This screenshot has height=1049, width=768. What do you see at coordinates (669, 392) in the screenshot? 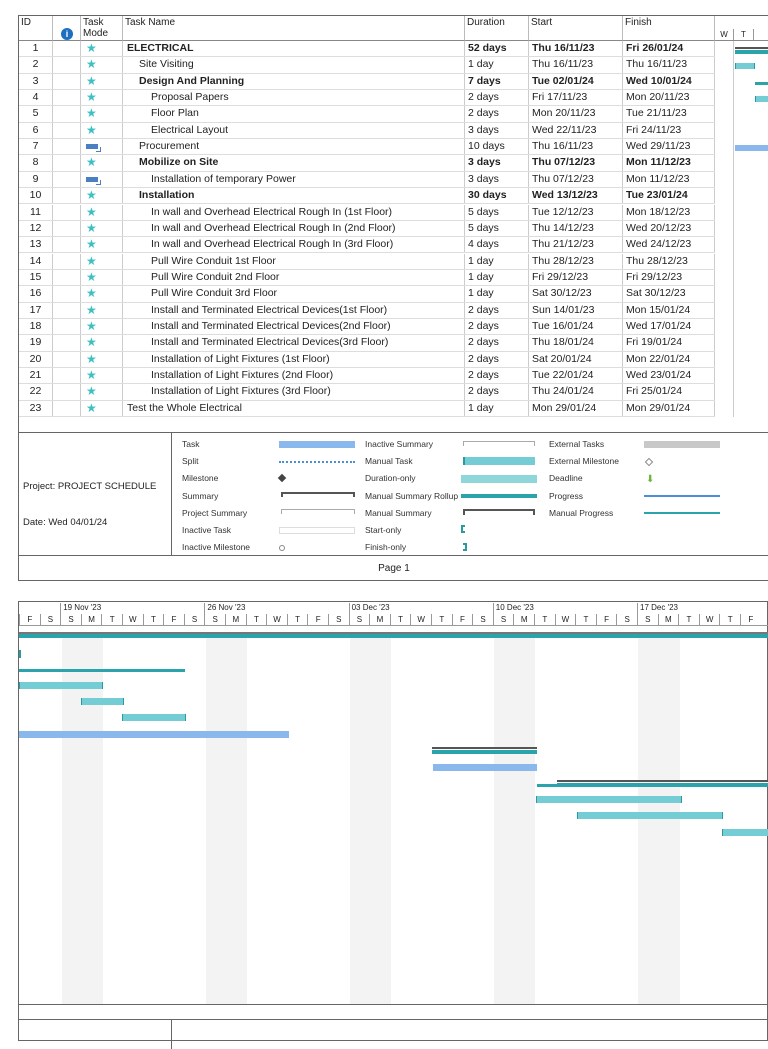
I see `task-finish: Fri 25/01/24` at bounding box center [669, 392].